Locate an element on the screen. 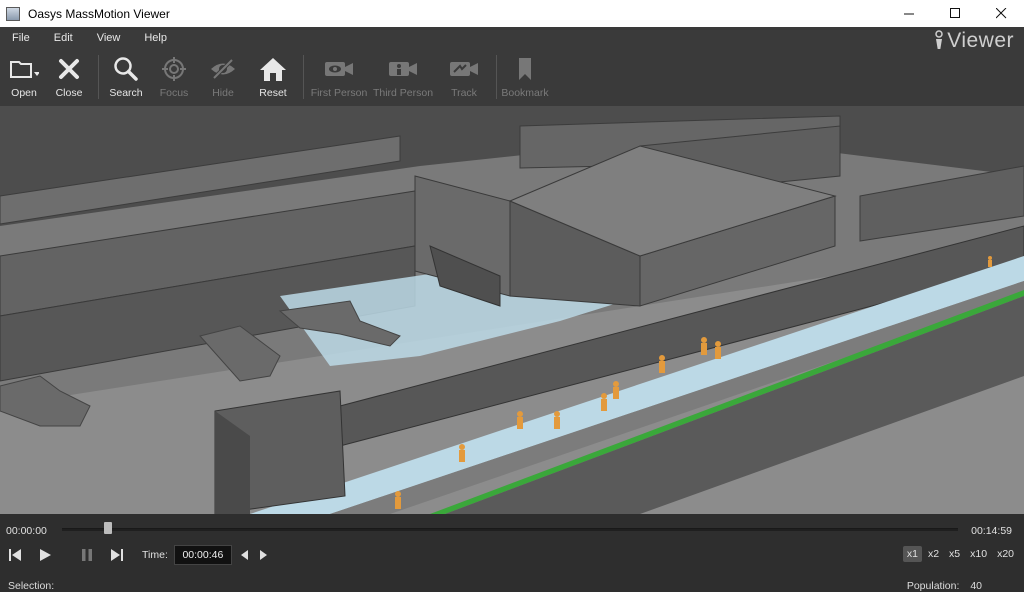  triangle-right-icon is located at coordinates (263, 555).